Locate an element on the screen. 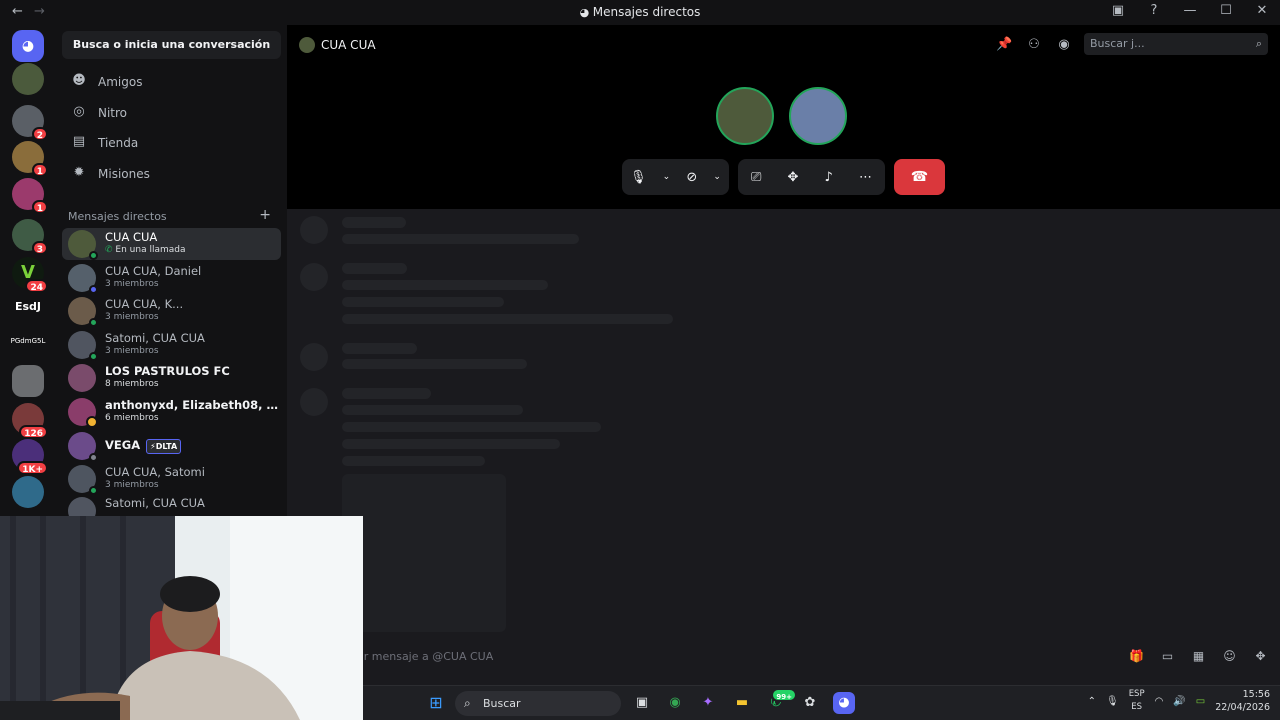 Image resolution: width=1280 pixels, height=720 pixels. search-icon: ⌕ is located at coordinates (1258, 43).